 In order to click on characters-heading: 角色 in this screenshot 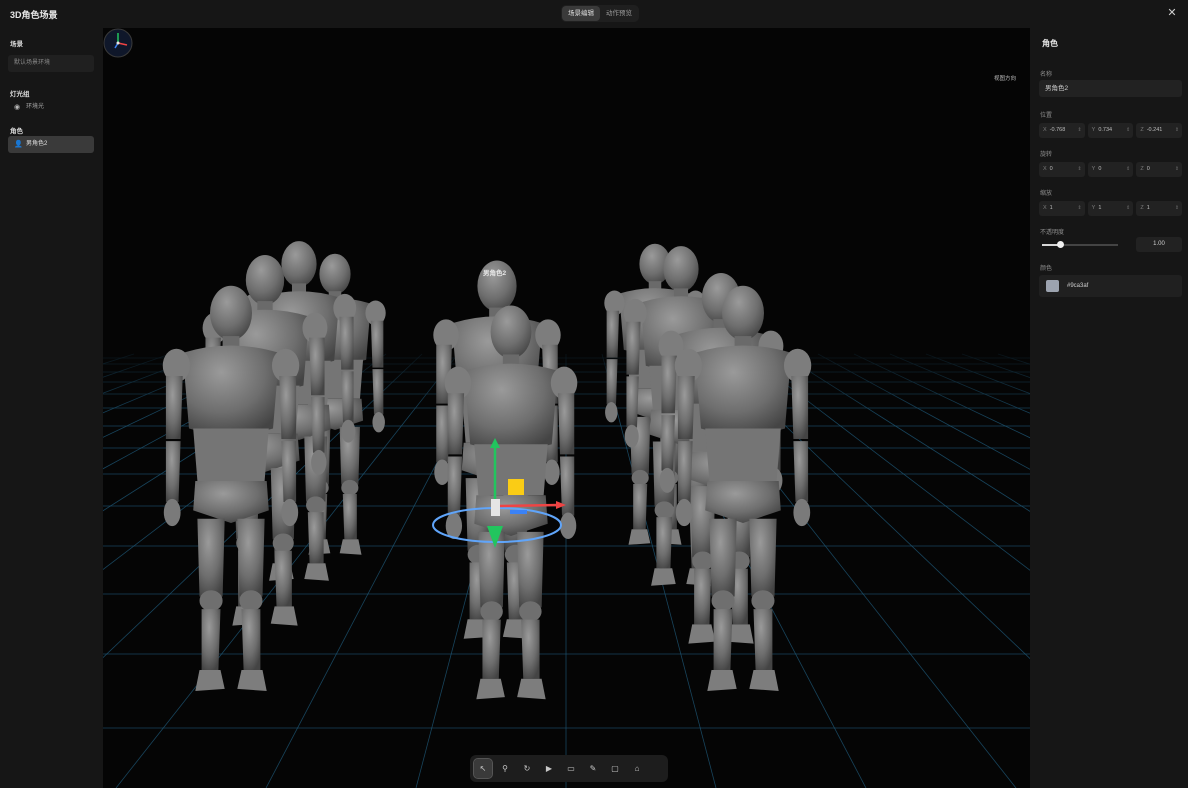, I will do `click(16, 131)`.